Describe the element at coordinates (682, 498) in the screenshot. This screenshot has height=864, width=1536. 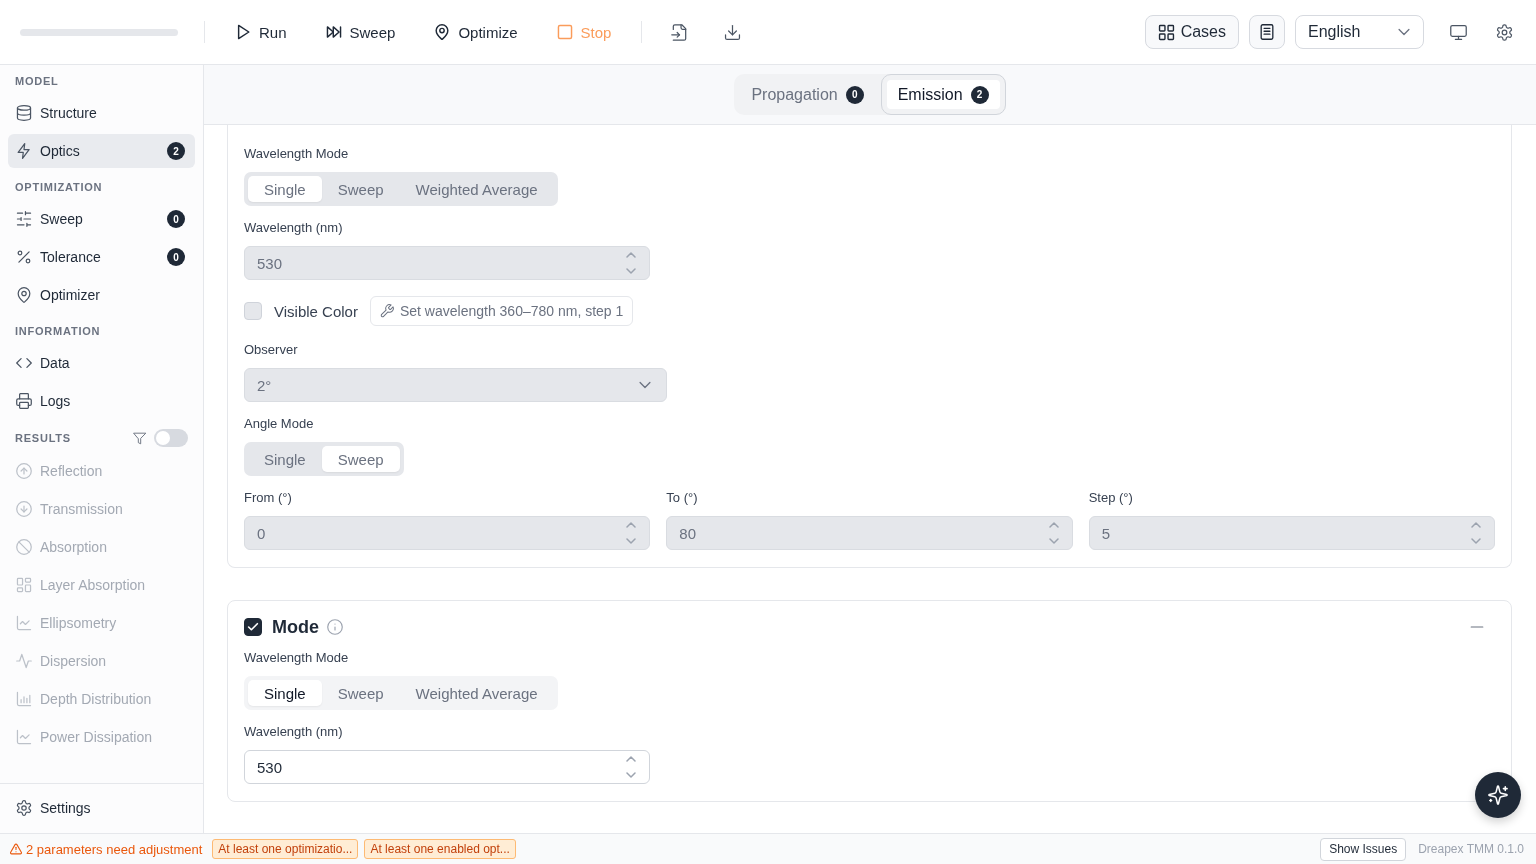
I see `field-label: To (°)` at that location.